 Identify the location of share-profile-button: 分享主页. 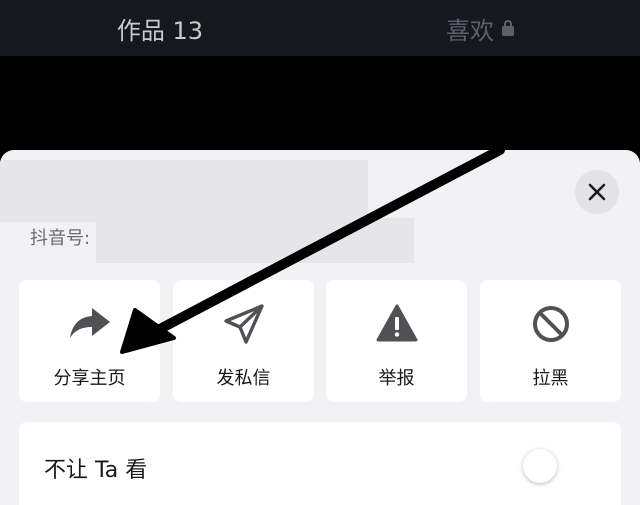
(89, 341).